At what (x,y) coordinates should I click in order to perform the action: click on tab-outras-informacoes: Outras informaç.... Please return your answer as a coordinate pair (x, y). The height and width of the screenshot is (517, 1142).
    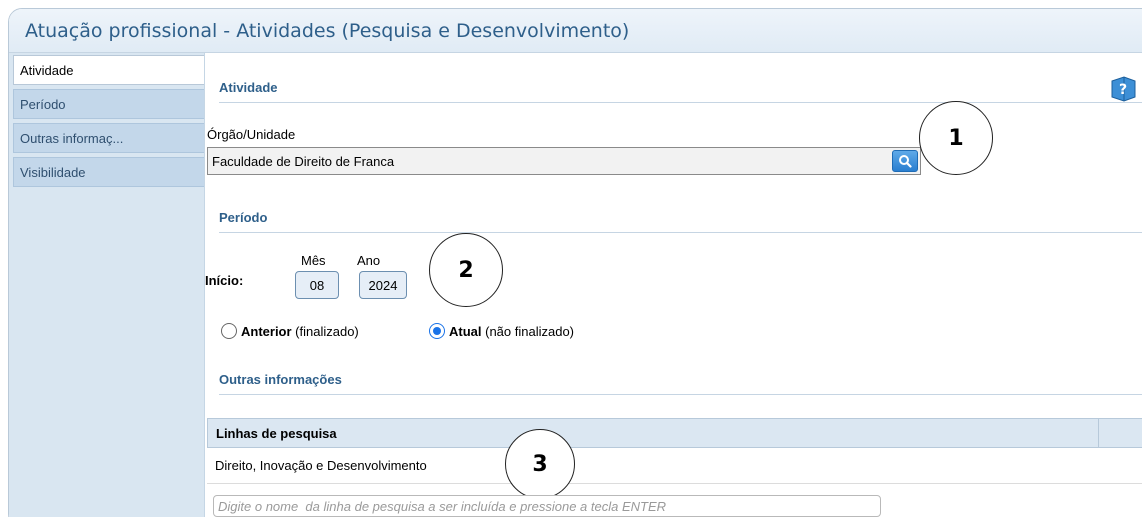
    Looking at the image, I should click on (108, 138).